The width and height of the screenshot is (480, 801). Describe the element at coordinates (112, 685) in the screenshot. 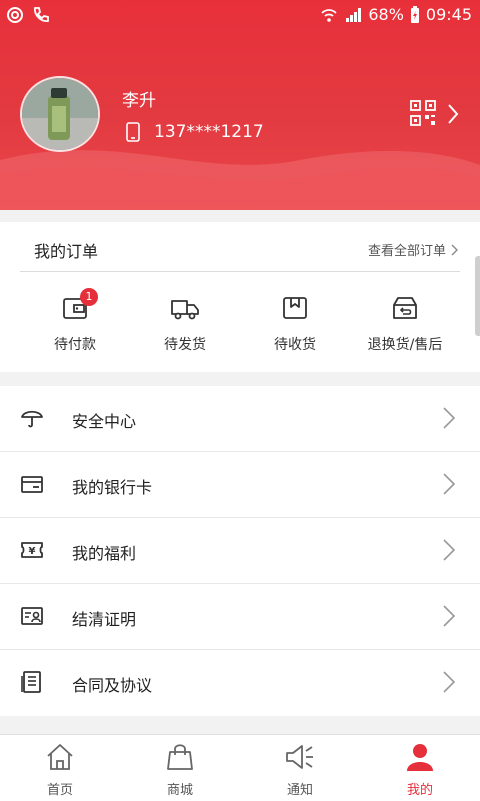

I see `menu-item-label: 合同及协议` at that location.